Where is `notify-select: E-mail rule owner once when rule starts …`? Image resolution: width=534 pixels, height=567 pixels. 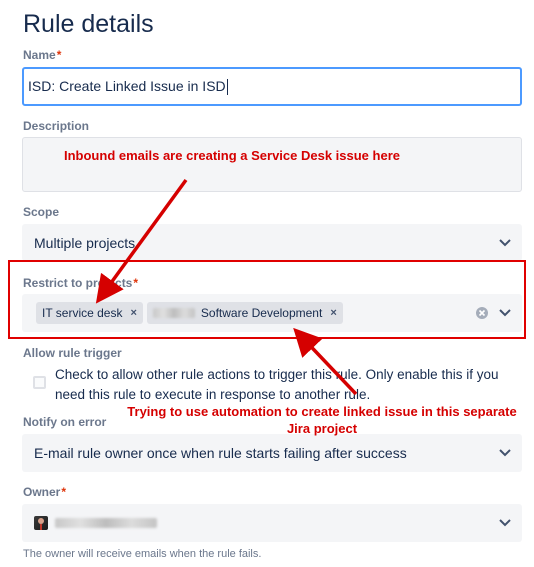
notify-select: E-mail rule owner once when rule starts … is located at coordinates (272, 453).